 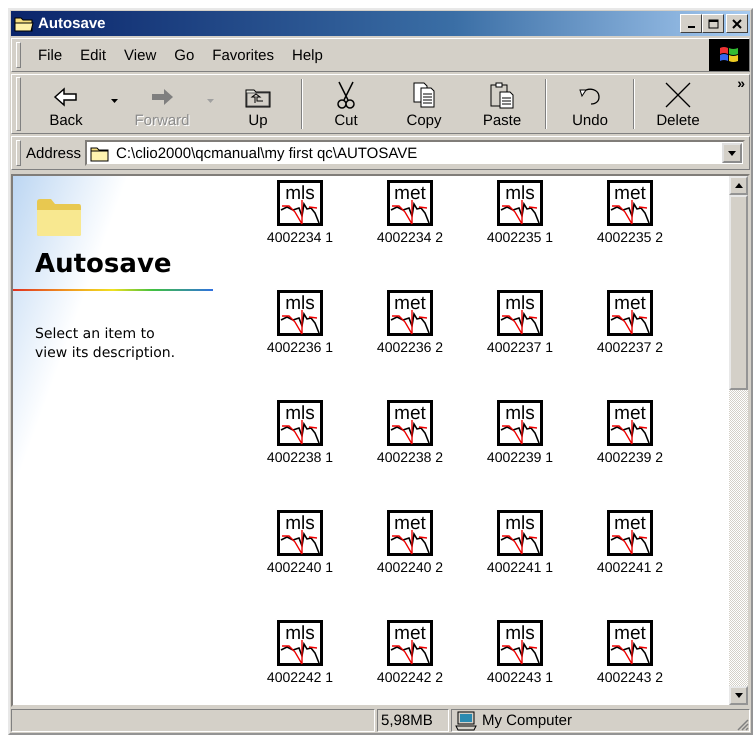 I want to click on up-button: Up, so click(x=258, y=104).